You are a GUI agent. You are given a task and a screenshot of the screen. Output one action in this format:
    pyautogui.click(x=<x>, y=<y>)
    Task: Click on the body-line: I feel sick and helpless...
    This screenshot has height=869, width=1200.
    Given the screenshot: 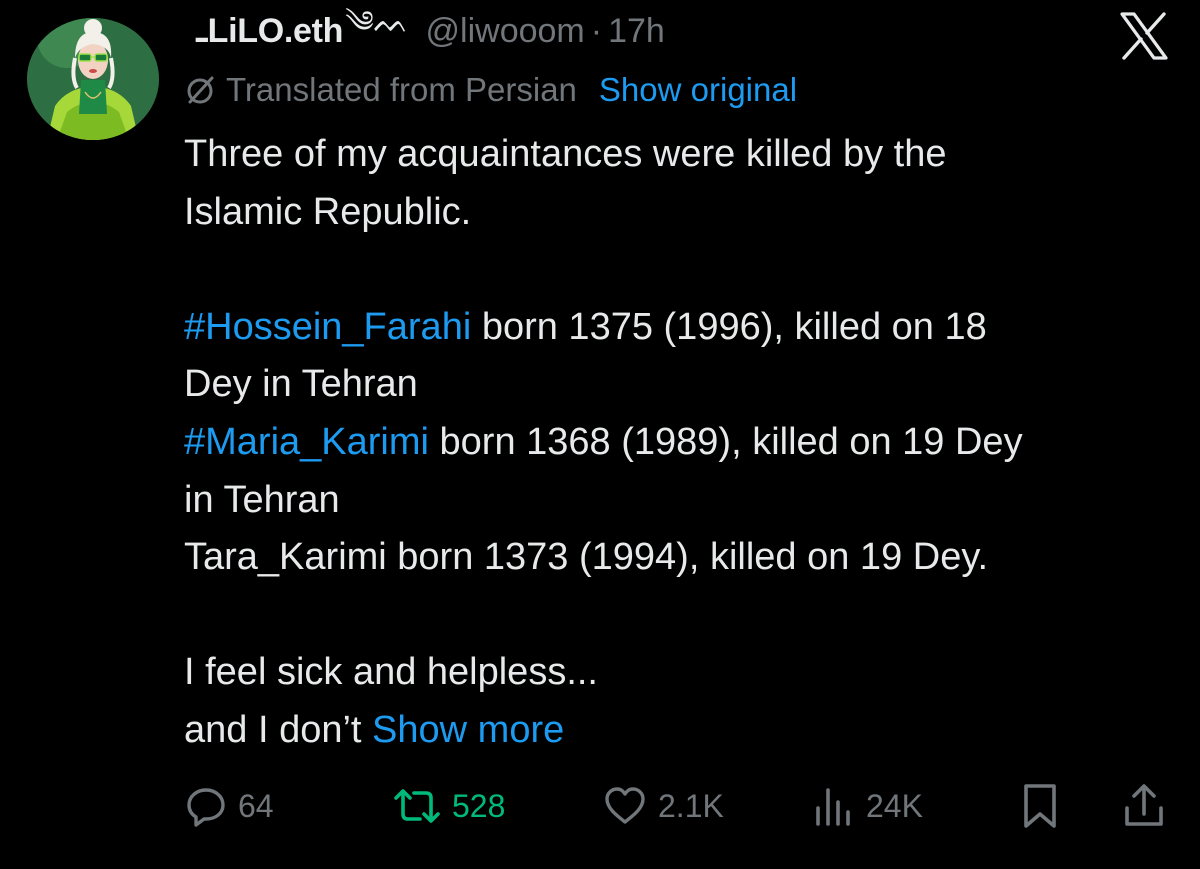 What is the action you would take?
    pyautogui.click(x=391, y=672)
    